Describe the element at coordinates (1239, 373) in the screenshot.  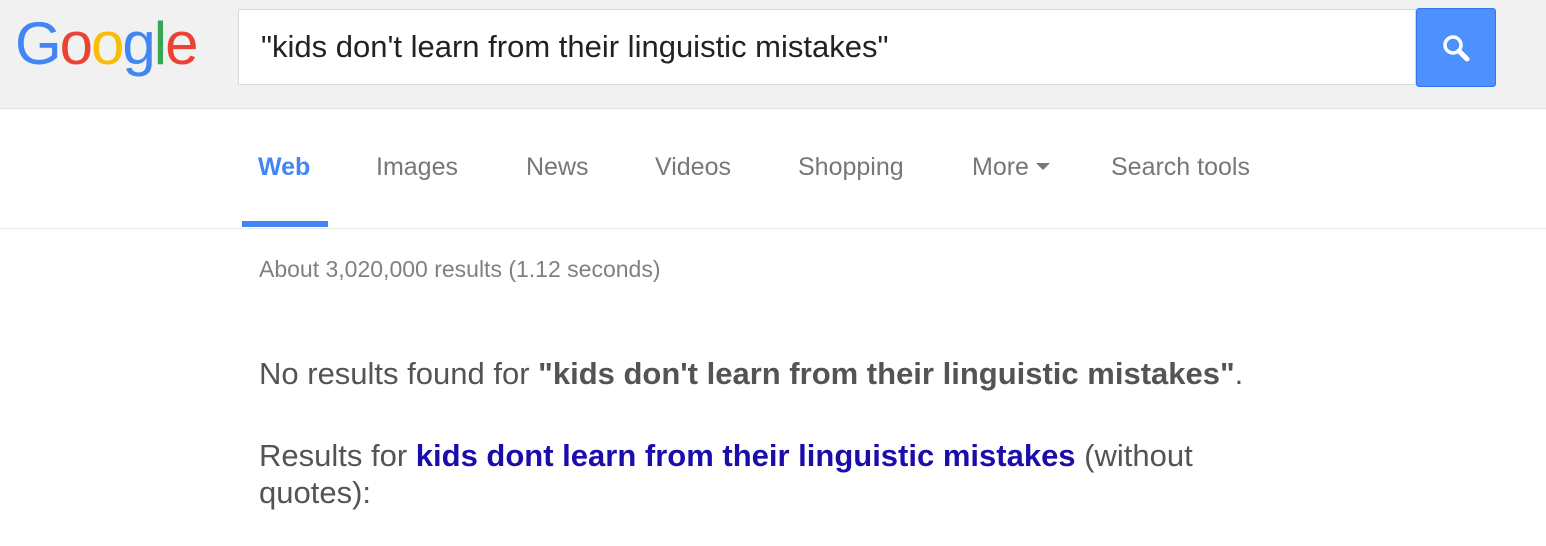
I see `no-results-suffix: .` at that location.